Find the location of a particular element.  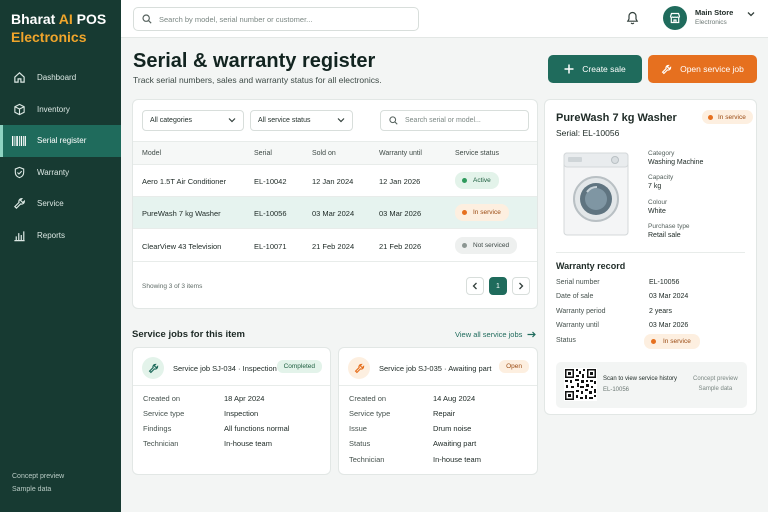

qr-caption-line2: Sample data is located at coordinates (715, 389).